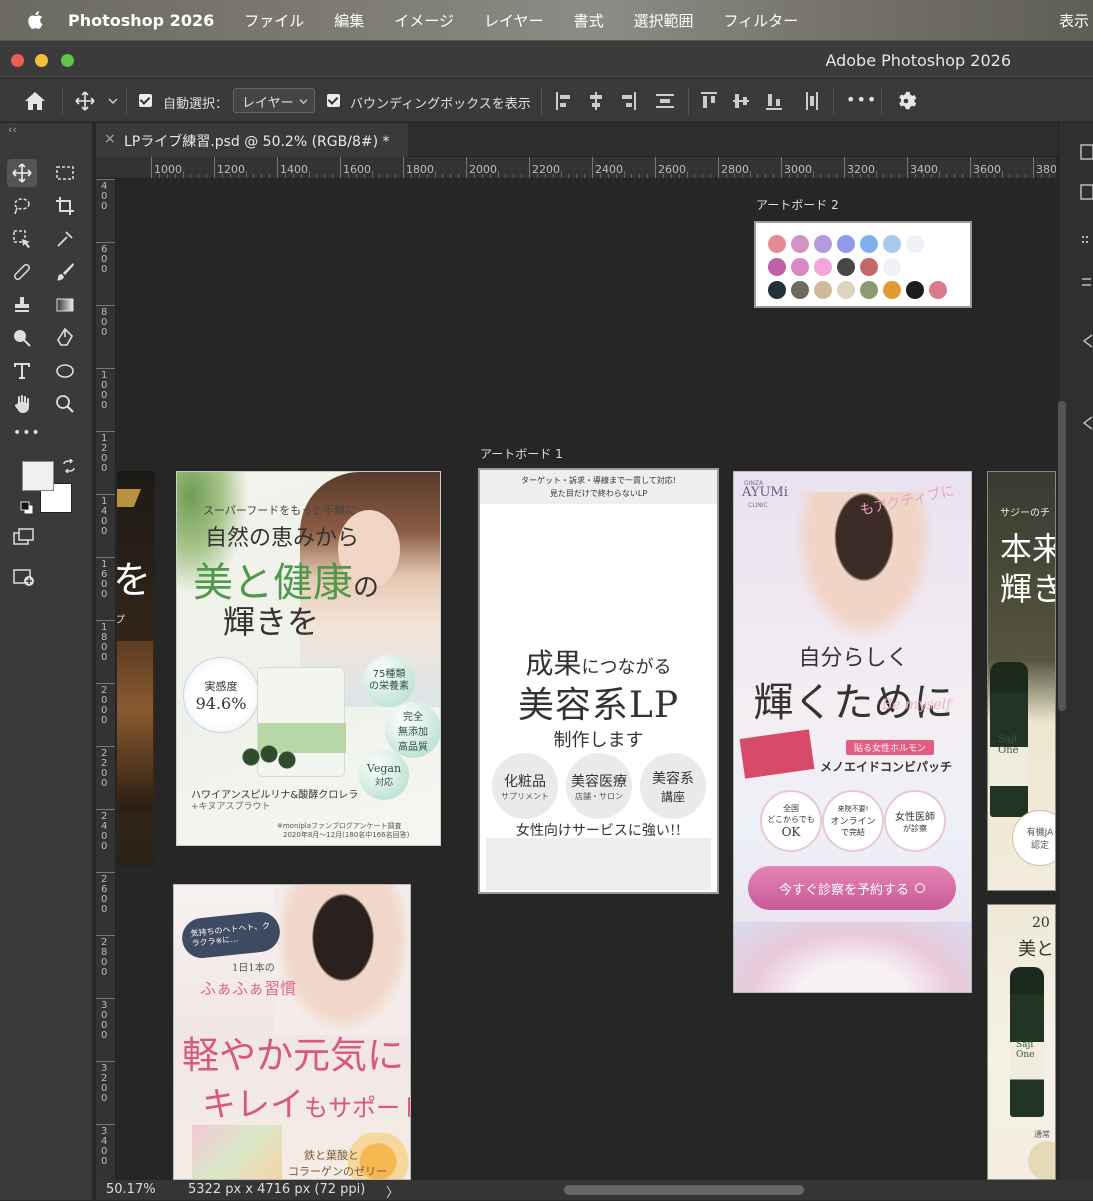  Describe the element at coordinates (22, 371) in the screenshot. I see `tool-type` at that location.